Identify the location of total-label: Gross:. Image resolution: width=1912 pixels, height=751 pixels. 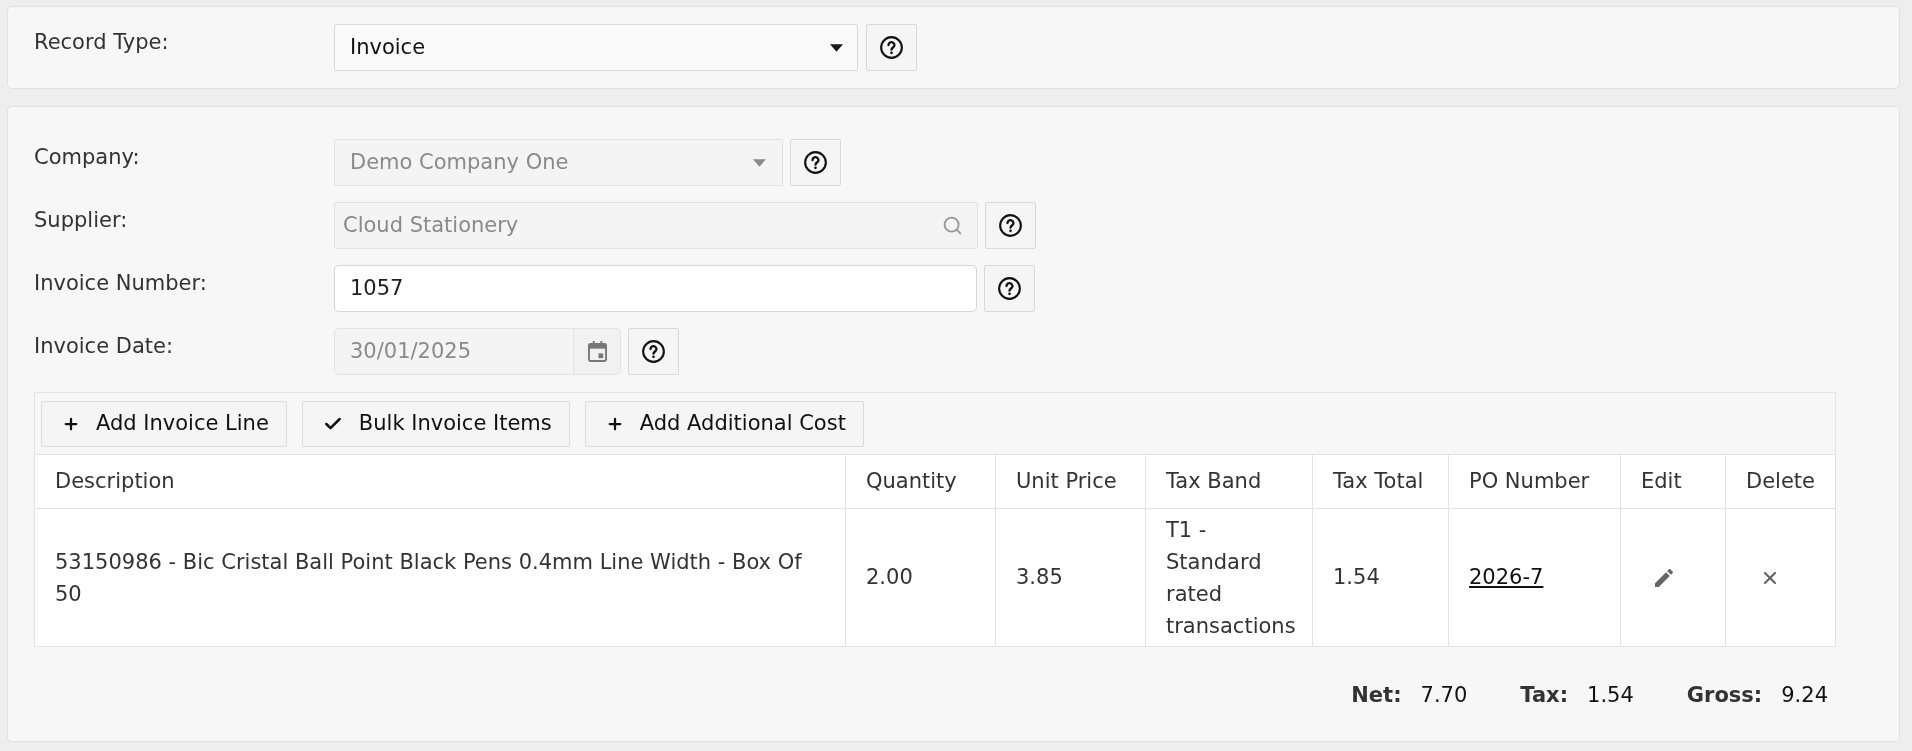
(1724, 695).